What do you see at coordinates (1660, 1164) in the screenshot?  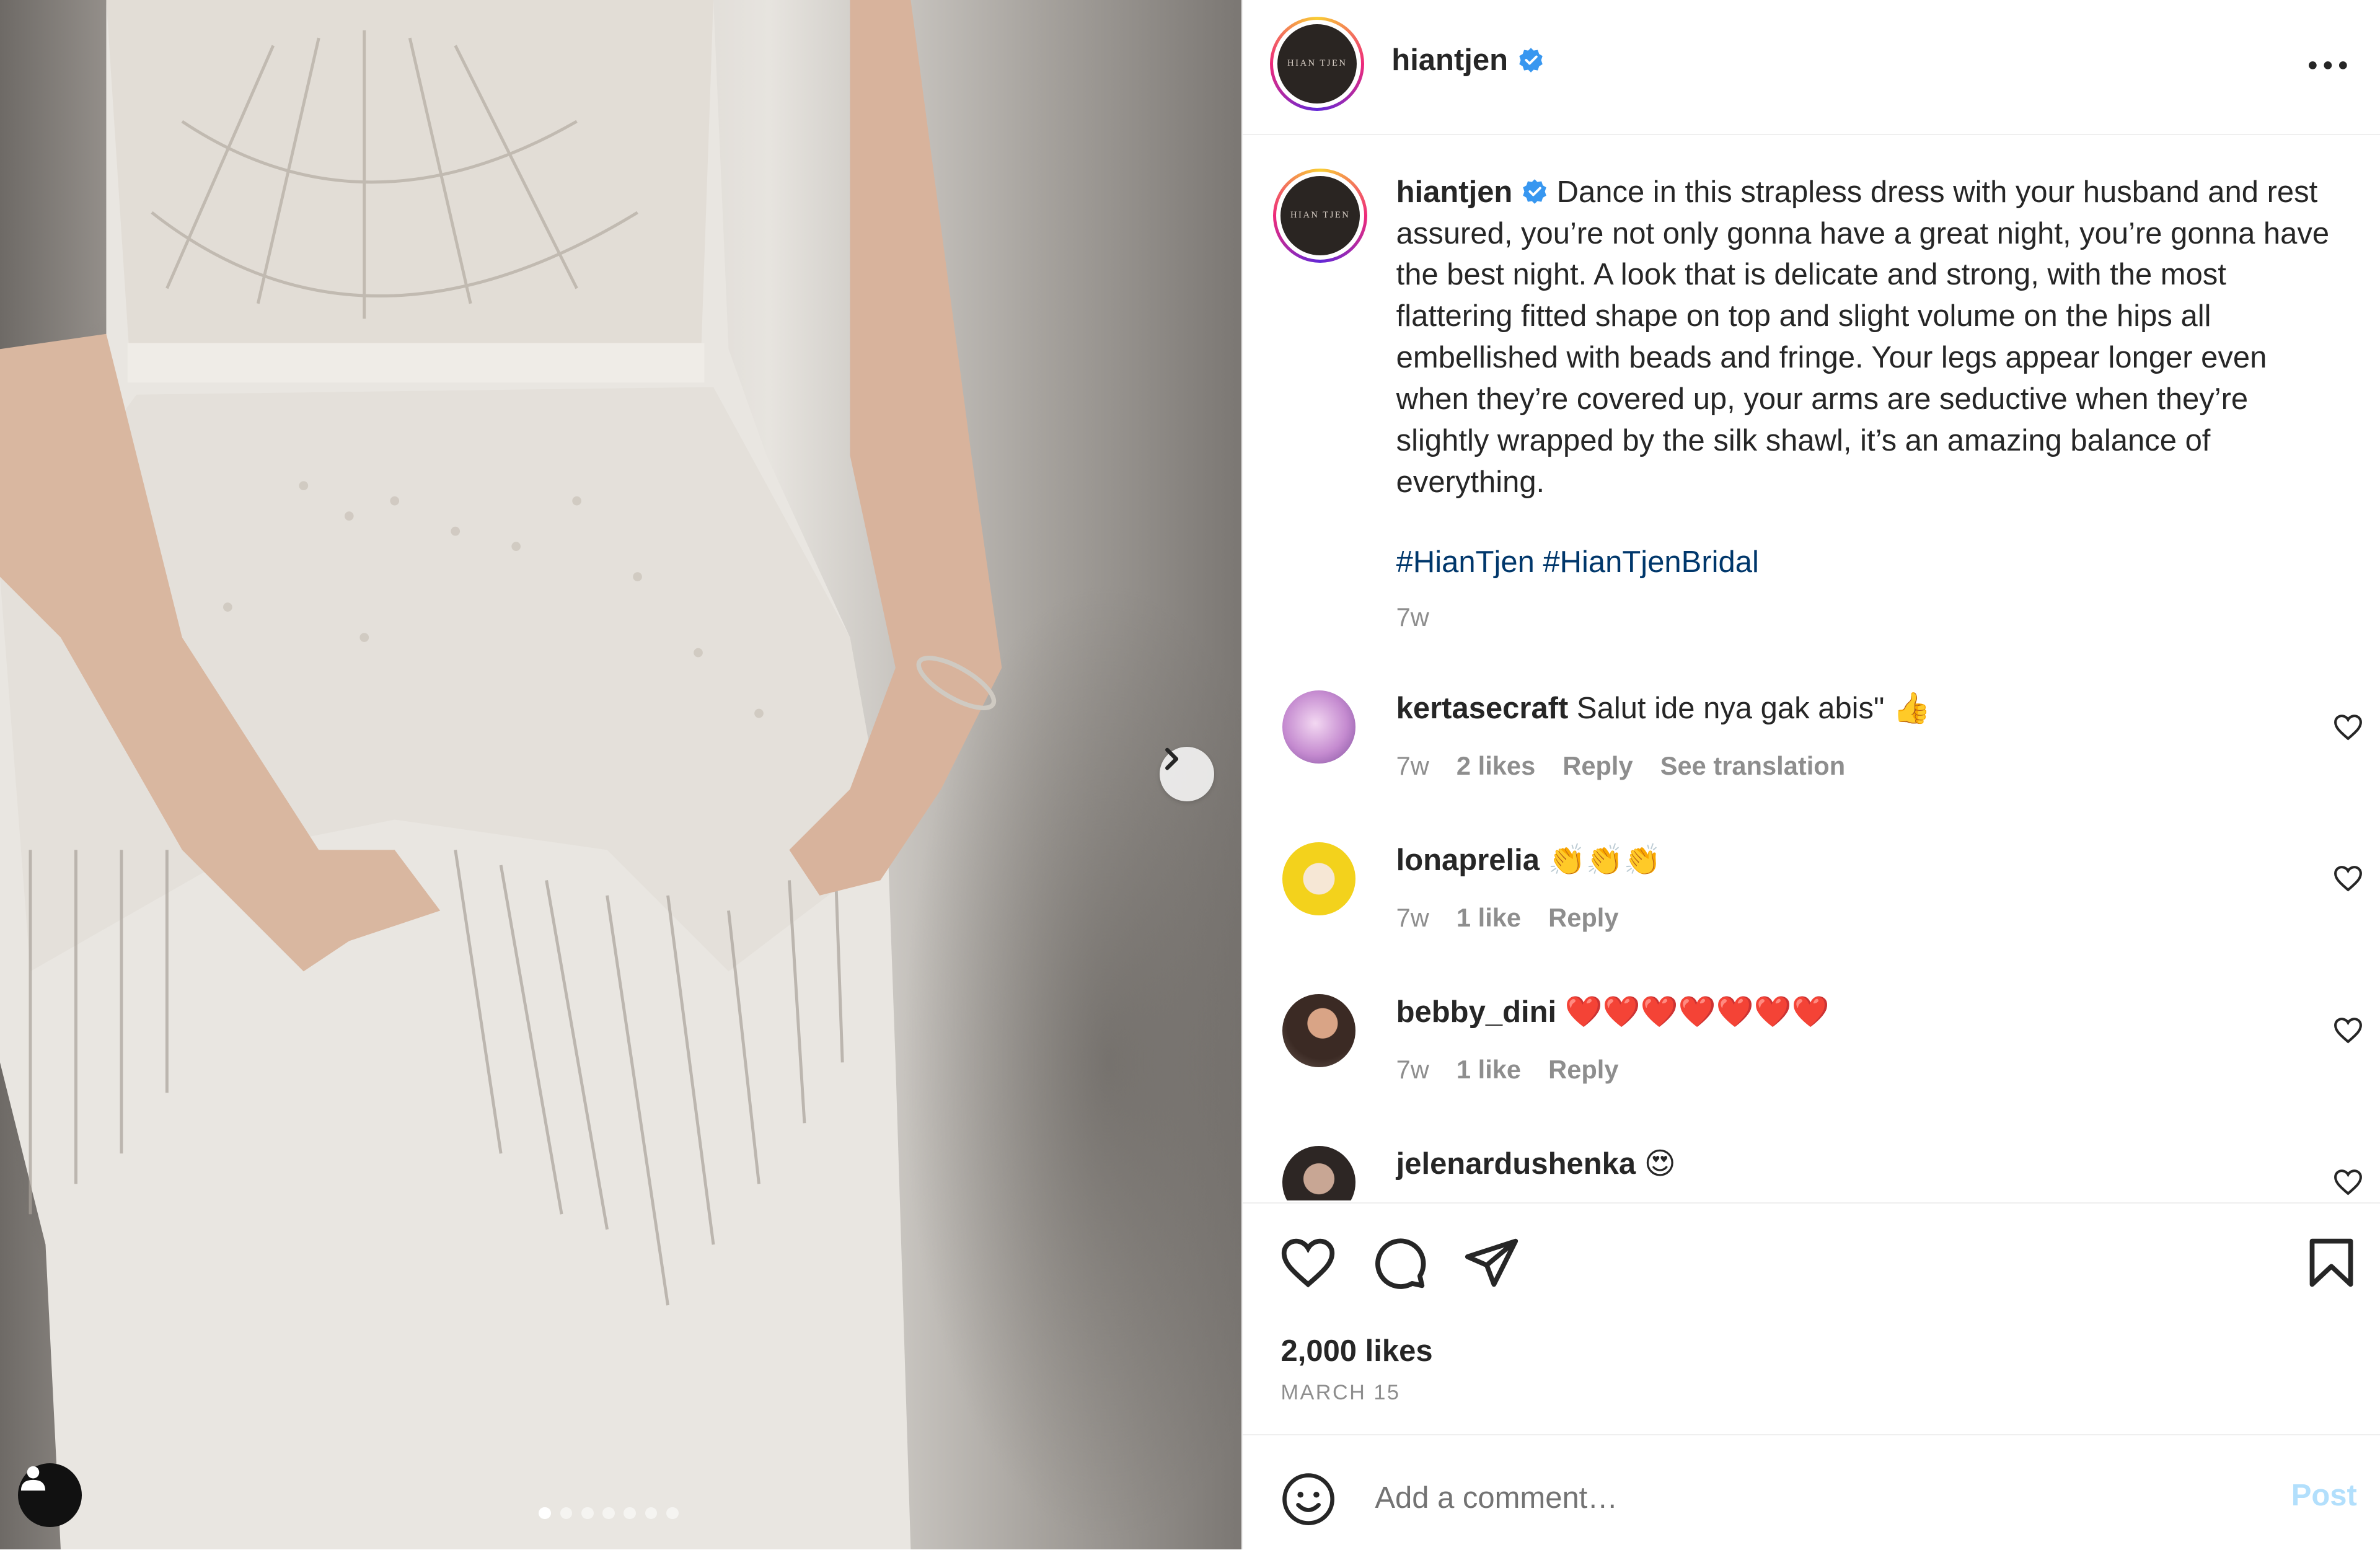 I see `comment-text: 😍` at bounding box center [1660, 1164].